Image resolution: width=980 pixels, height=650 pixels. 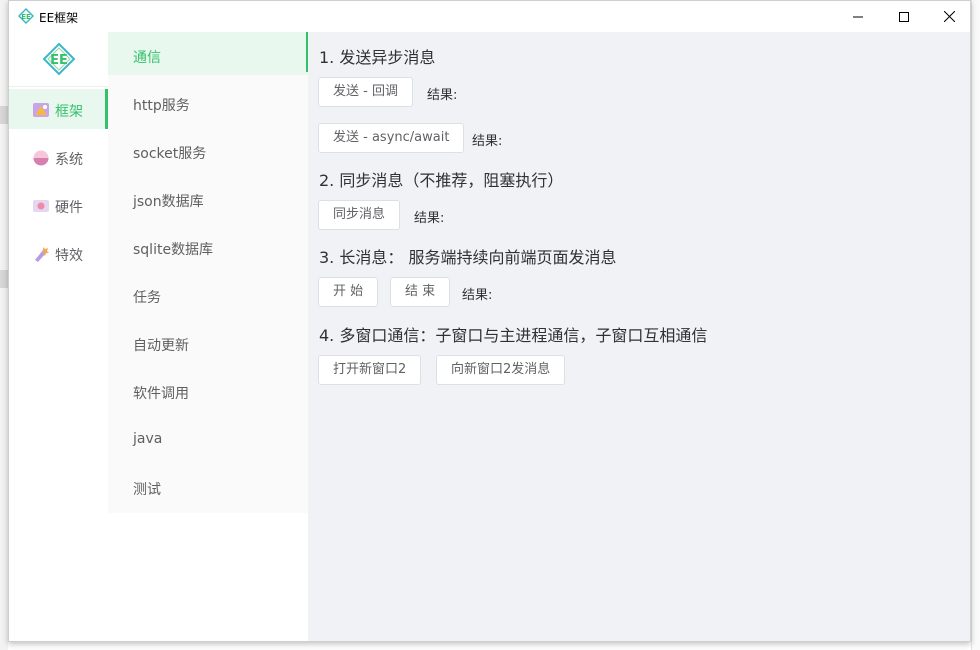 I want to click on nav2-item-label: 测试, so click(x=147, y=490).